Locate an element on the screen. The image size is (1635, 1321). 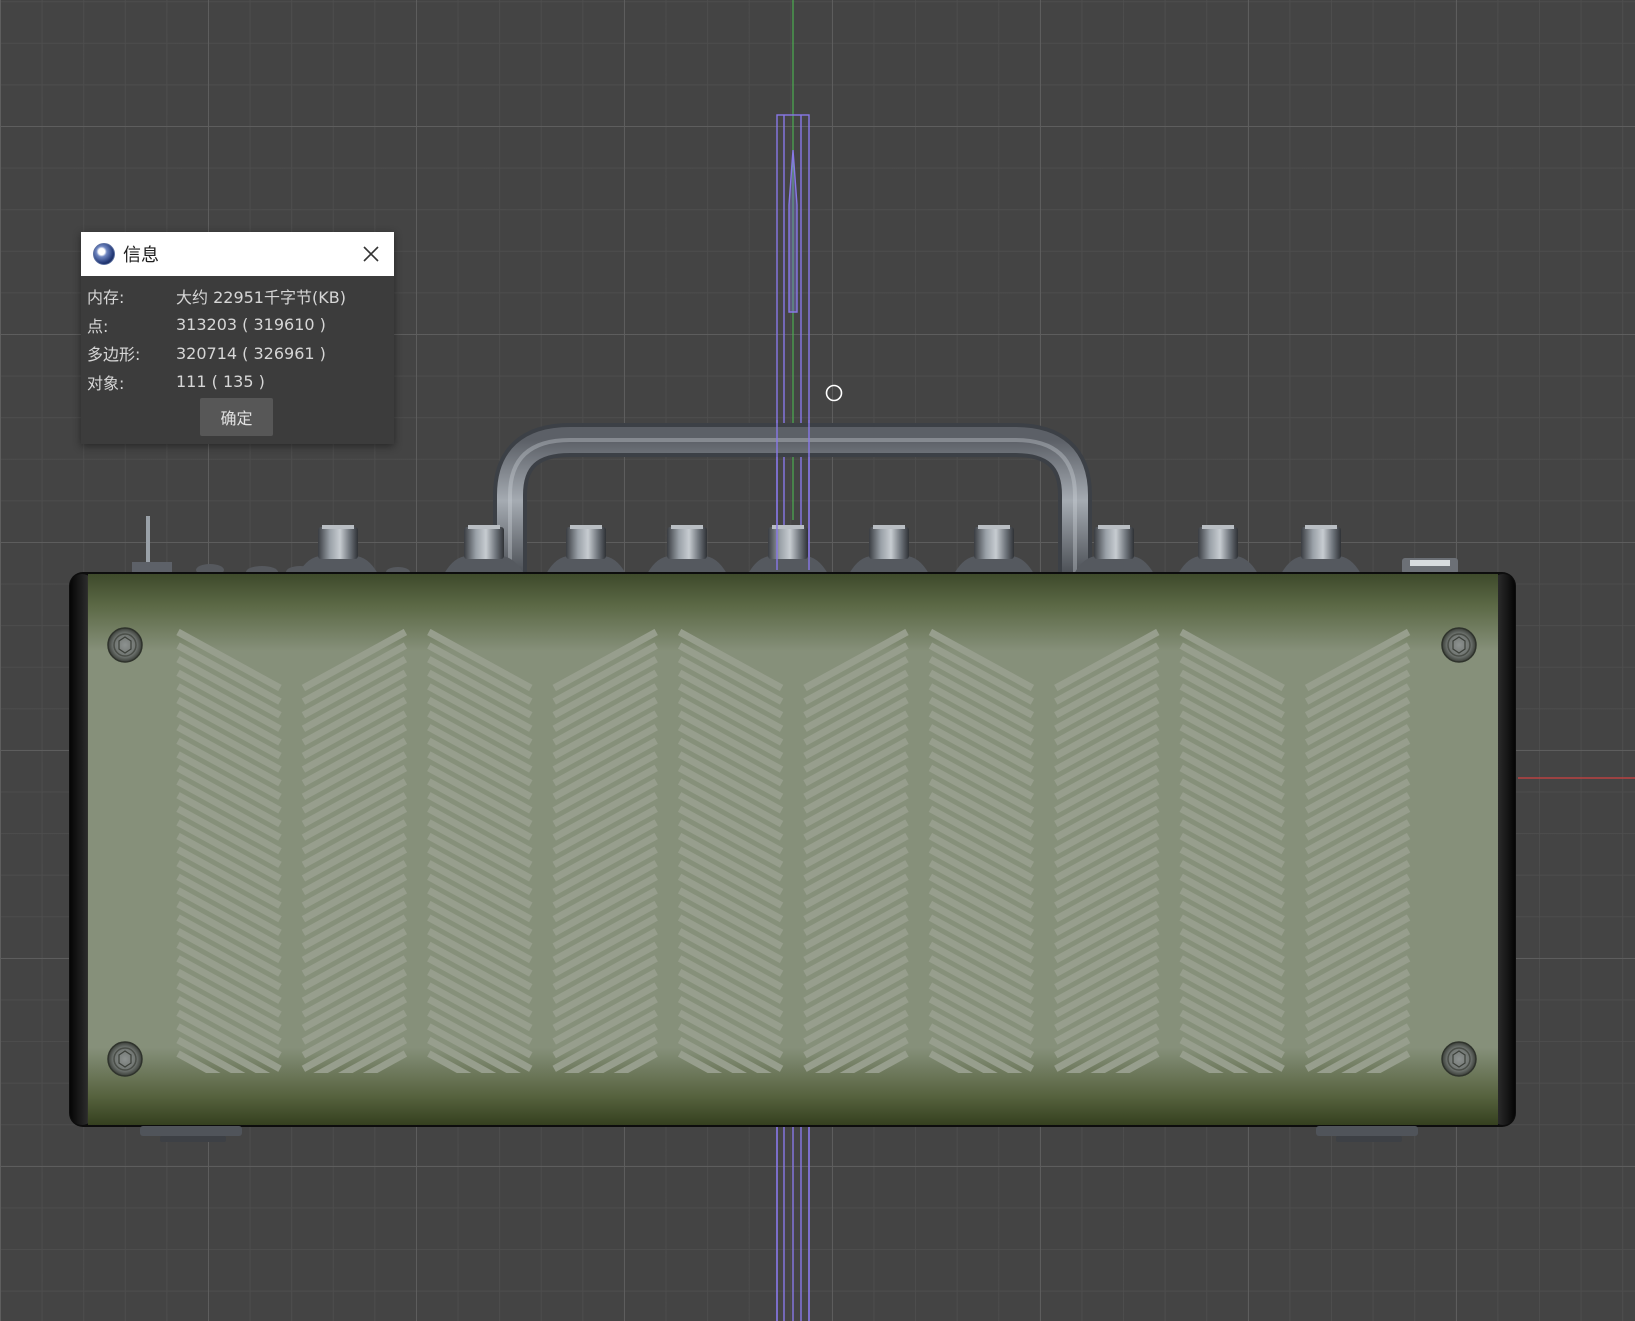
cinema4d-app-icon is located at coordinates (104, 254).